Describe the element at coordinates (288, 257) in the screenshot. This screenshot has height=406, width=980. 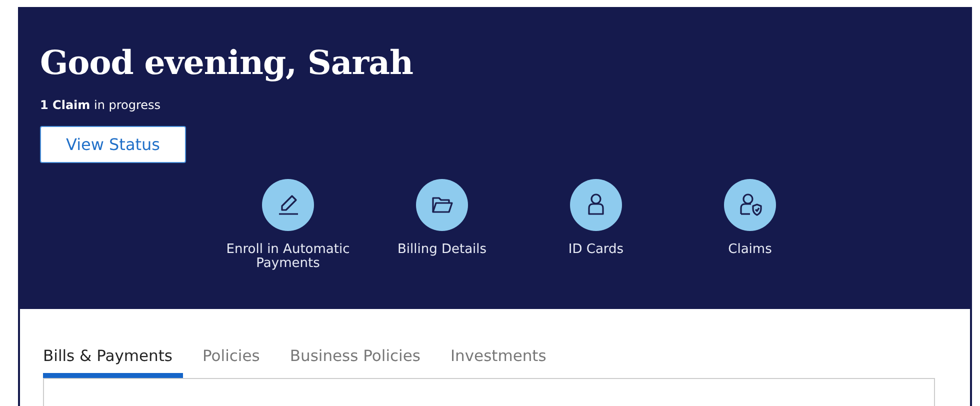
I see `quick-action-label: Enroll in Automatic Payments` at that location.